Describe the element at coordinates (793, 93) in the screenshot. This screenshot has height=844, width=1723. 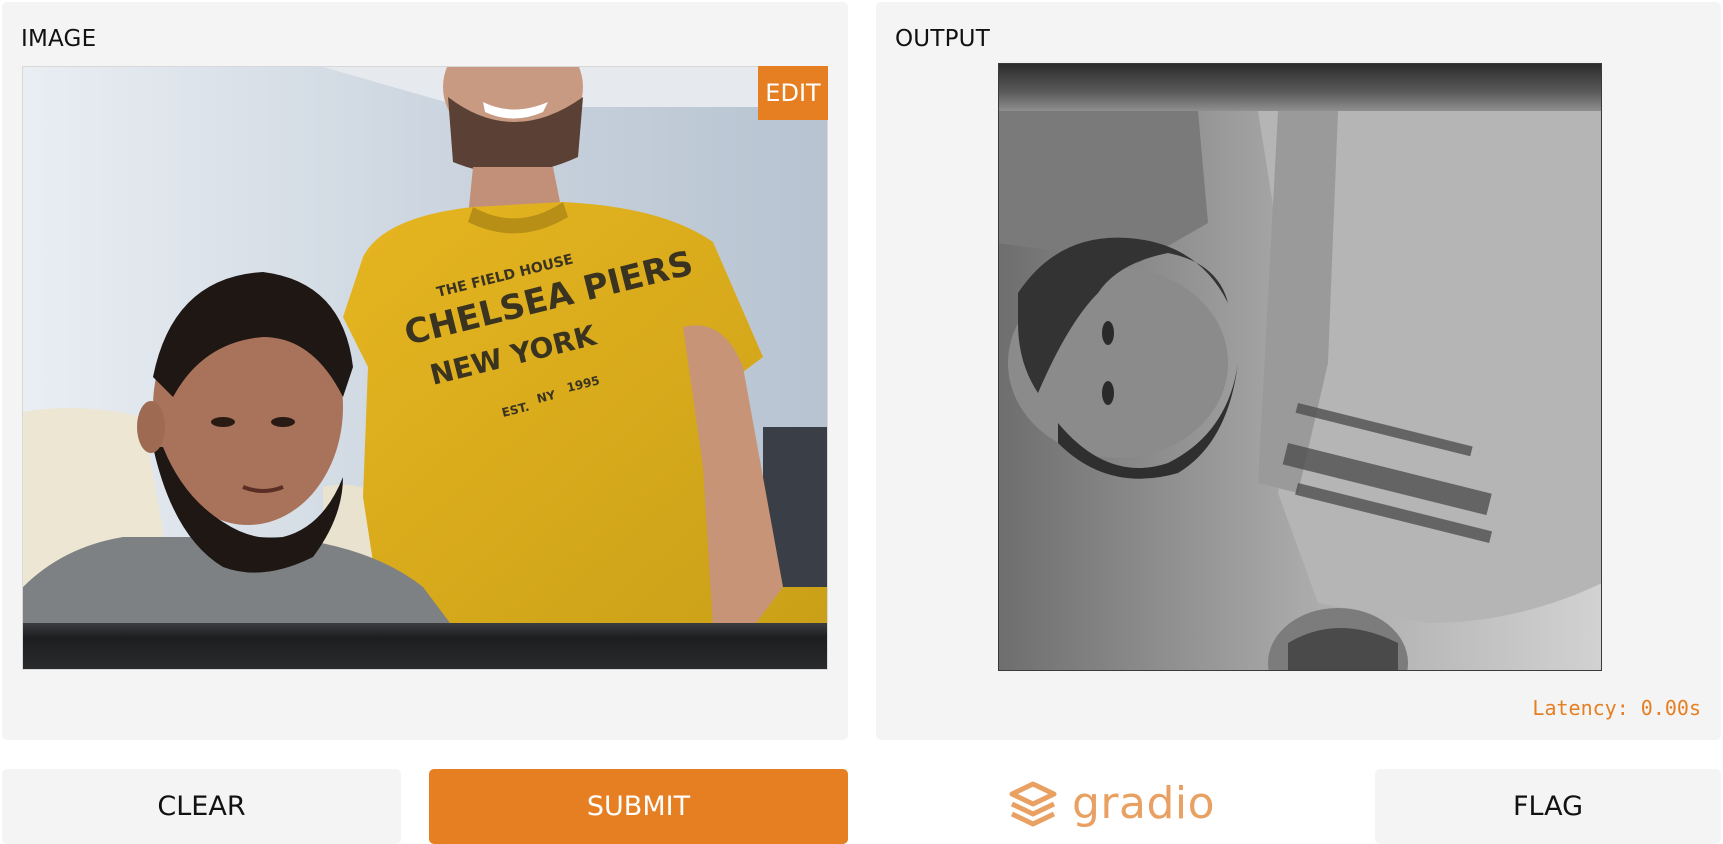
I see `edit-button: EDIT` at that location.